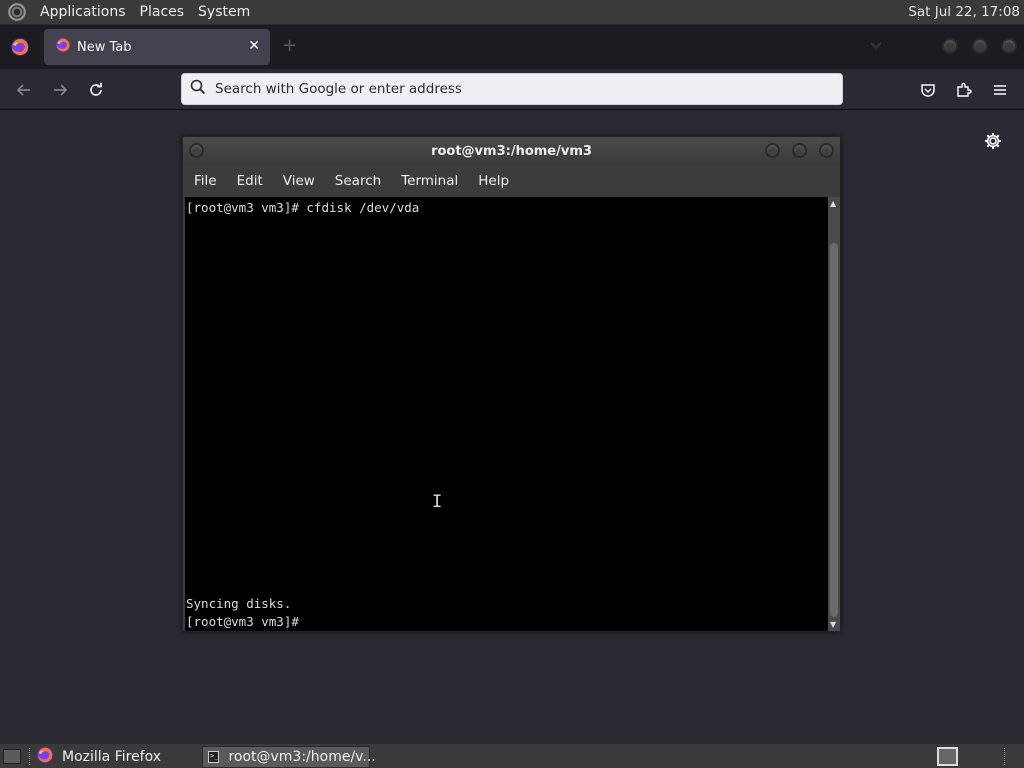 The height and width of the screenshot is (768, 1024). Describe the element at coordinates (289, 45) in the screenshot. I see `new-tab-button: +` at that location.